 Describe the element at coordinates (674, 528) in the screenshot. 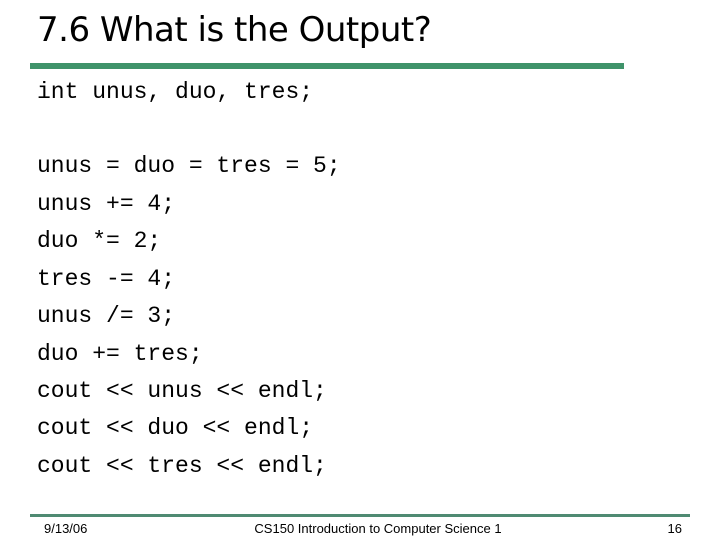

I see `footer-page-number: 16` at that location.